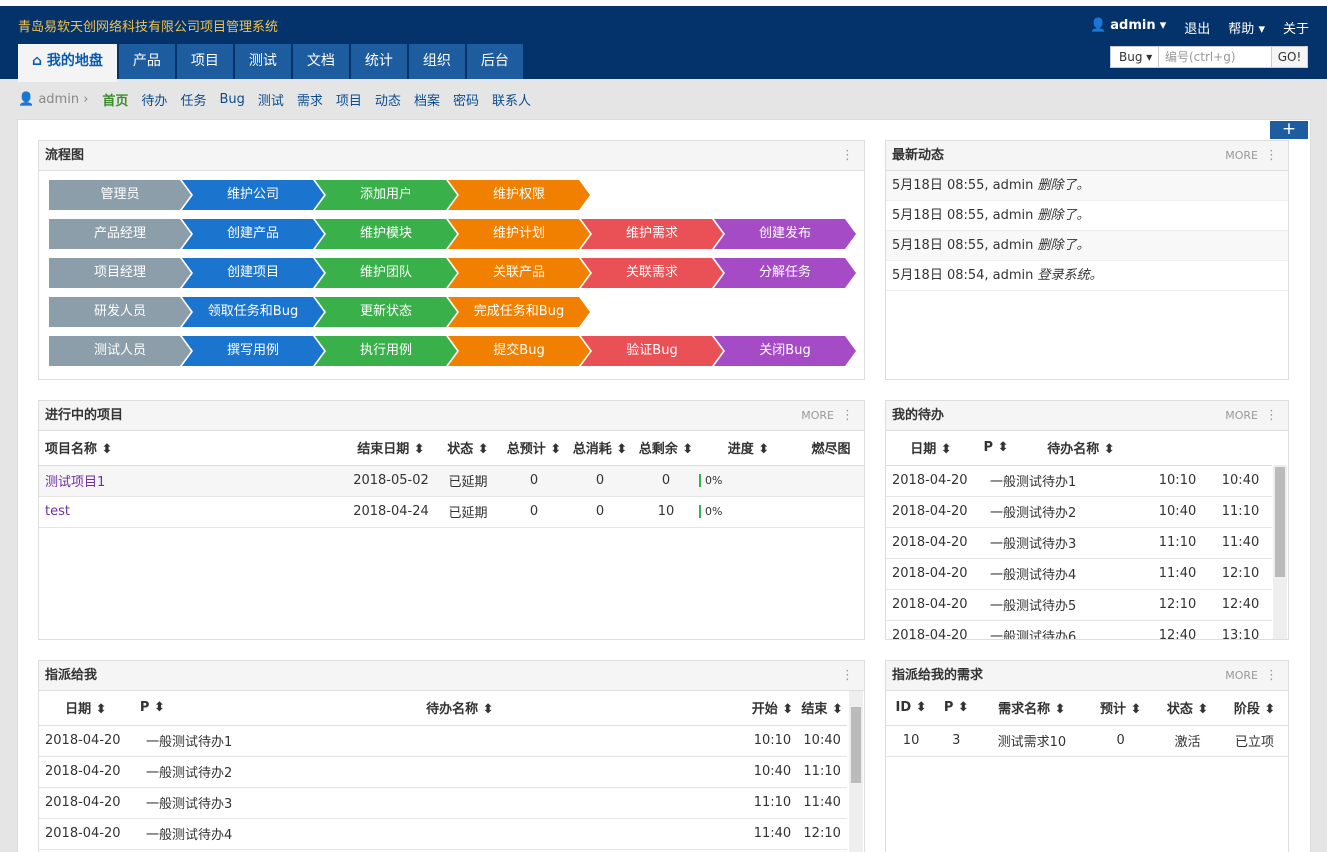  Describe the element at coordinates (1215, 57) in the screenshot. I see `search-input: 编号(ctrl+g)` at that location.